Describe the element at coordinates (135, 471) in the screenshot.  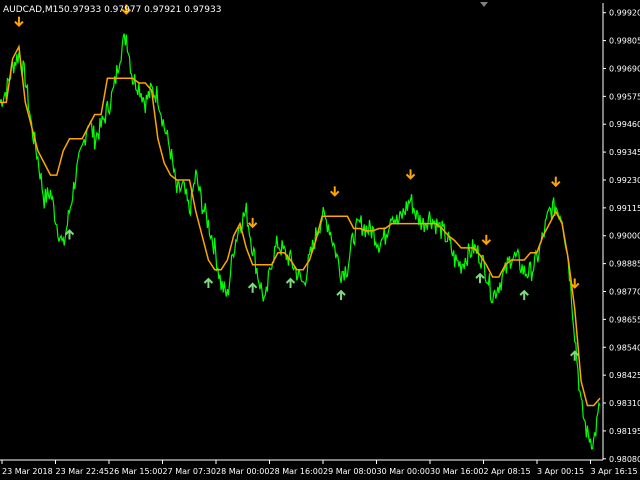
I see `time-tick-label: 26 Mar 15:00` at that location.